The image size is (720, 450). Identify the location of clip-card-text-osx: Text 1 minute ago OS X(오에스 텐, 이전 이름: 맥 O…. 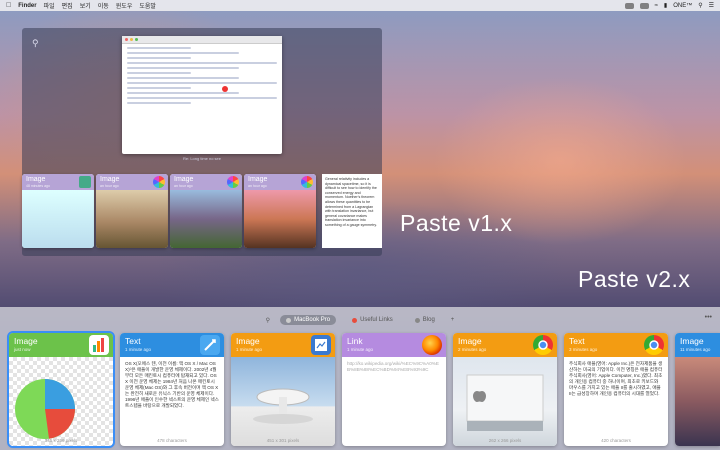
(172, 389).